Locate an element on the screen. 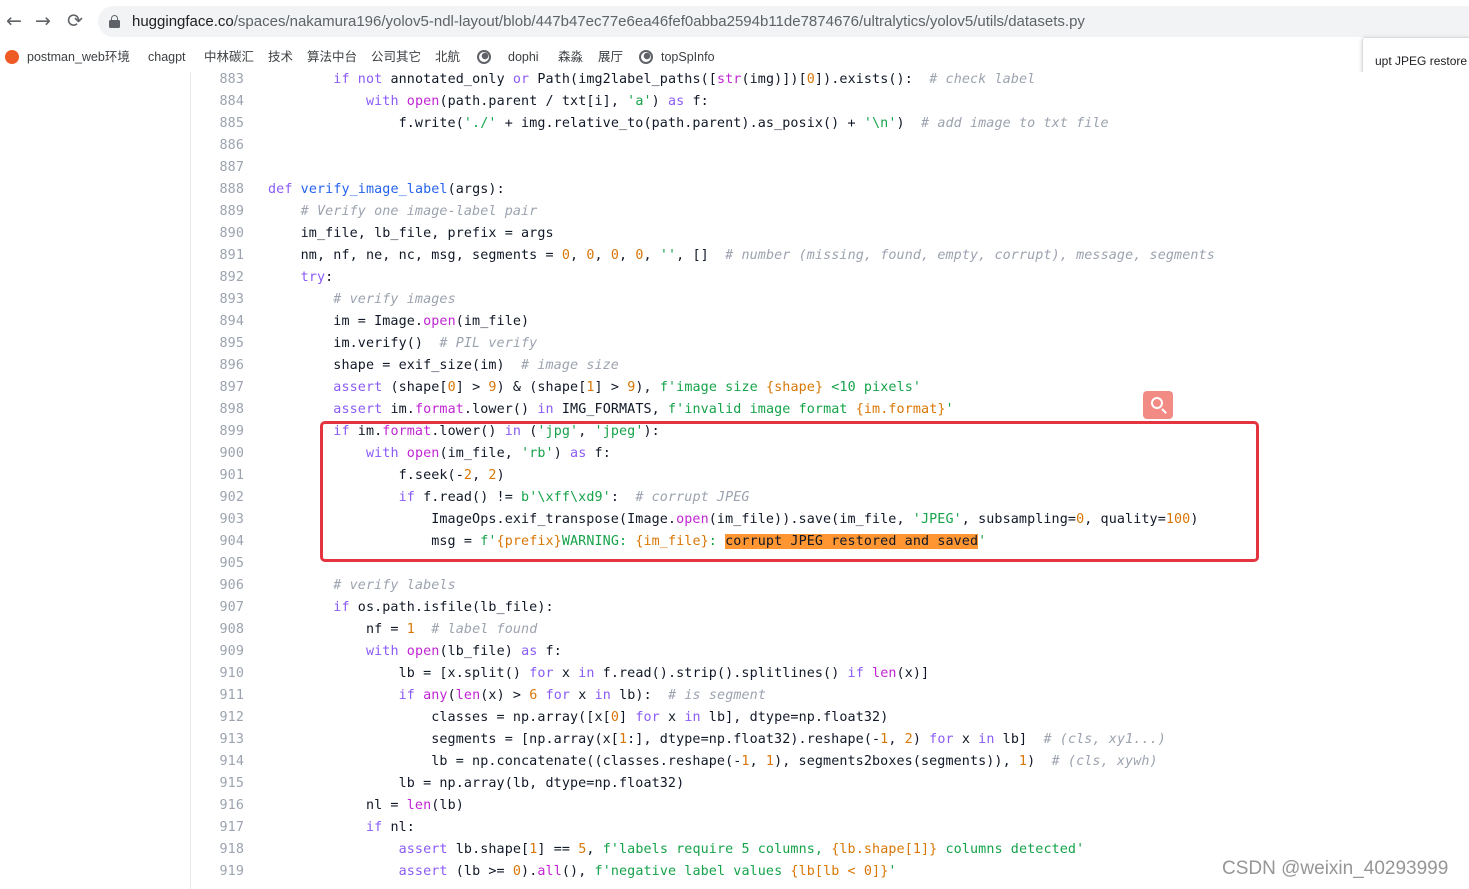  code-line: 917 if nl: is located at coordinates (830, 828).